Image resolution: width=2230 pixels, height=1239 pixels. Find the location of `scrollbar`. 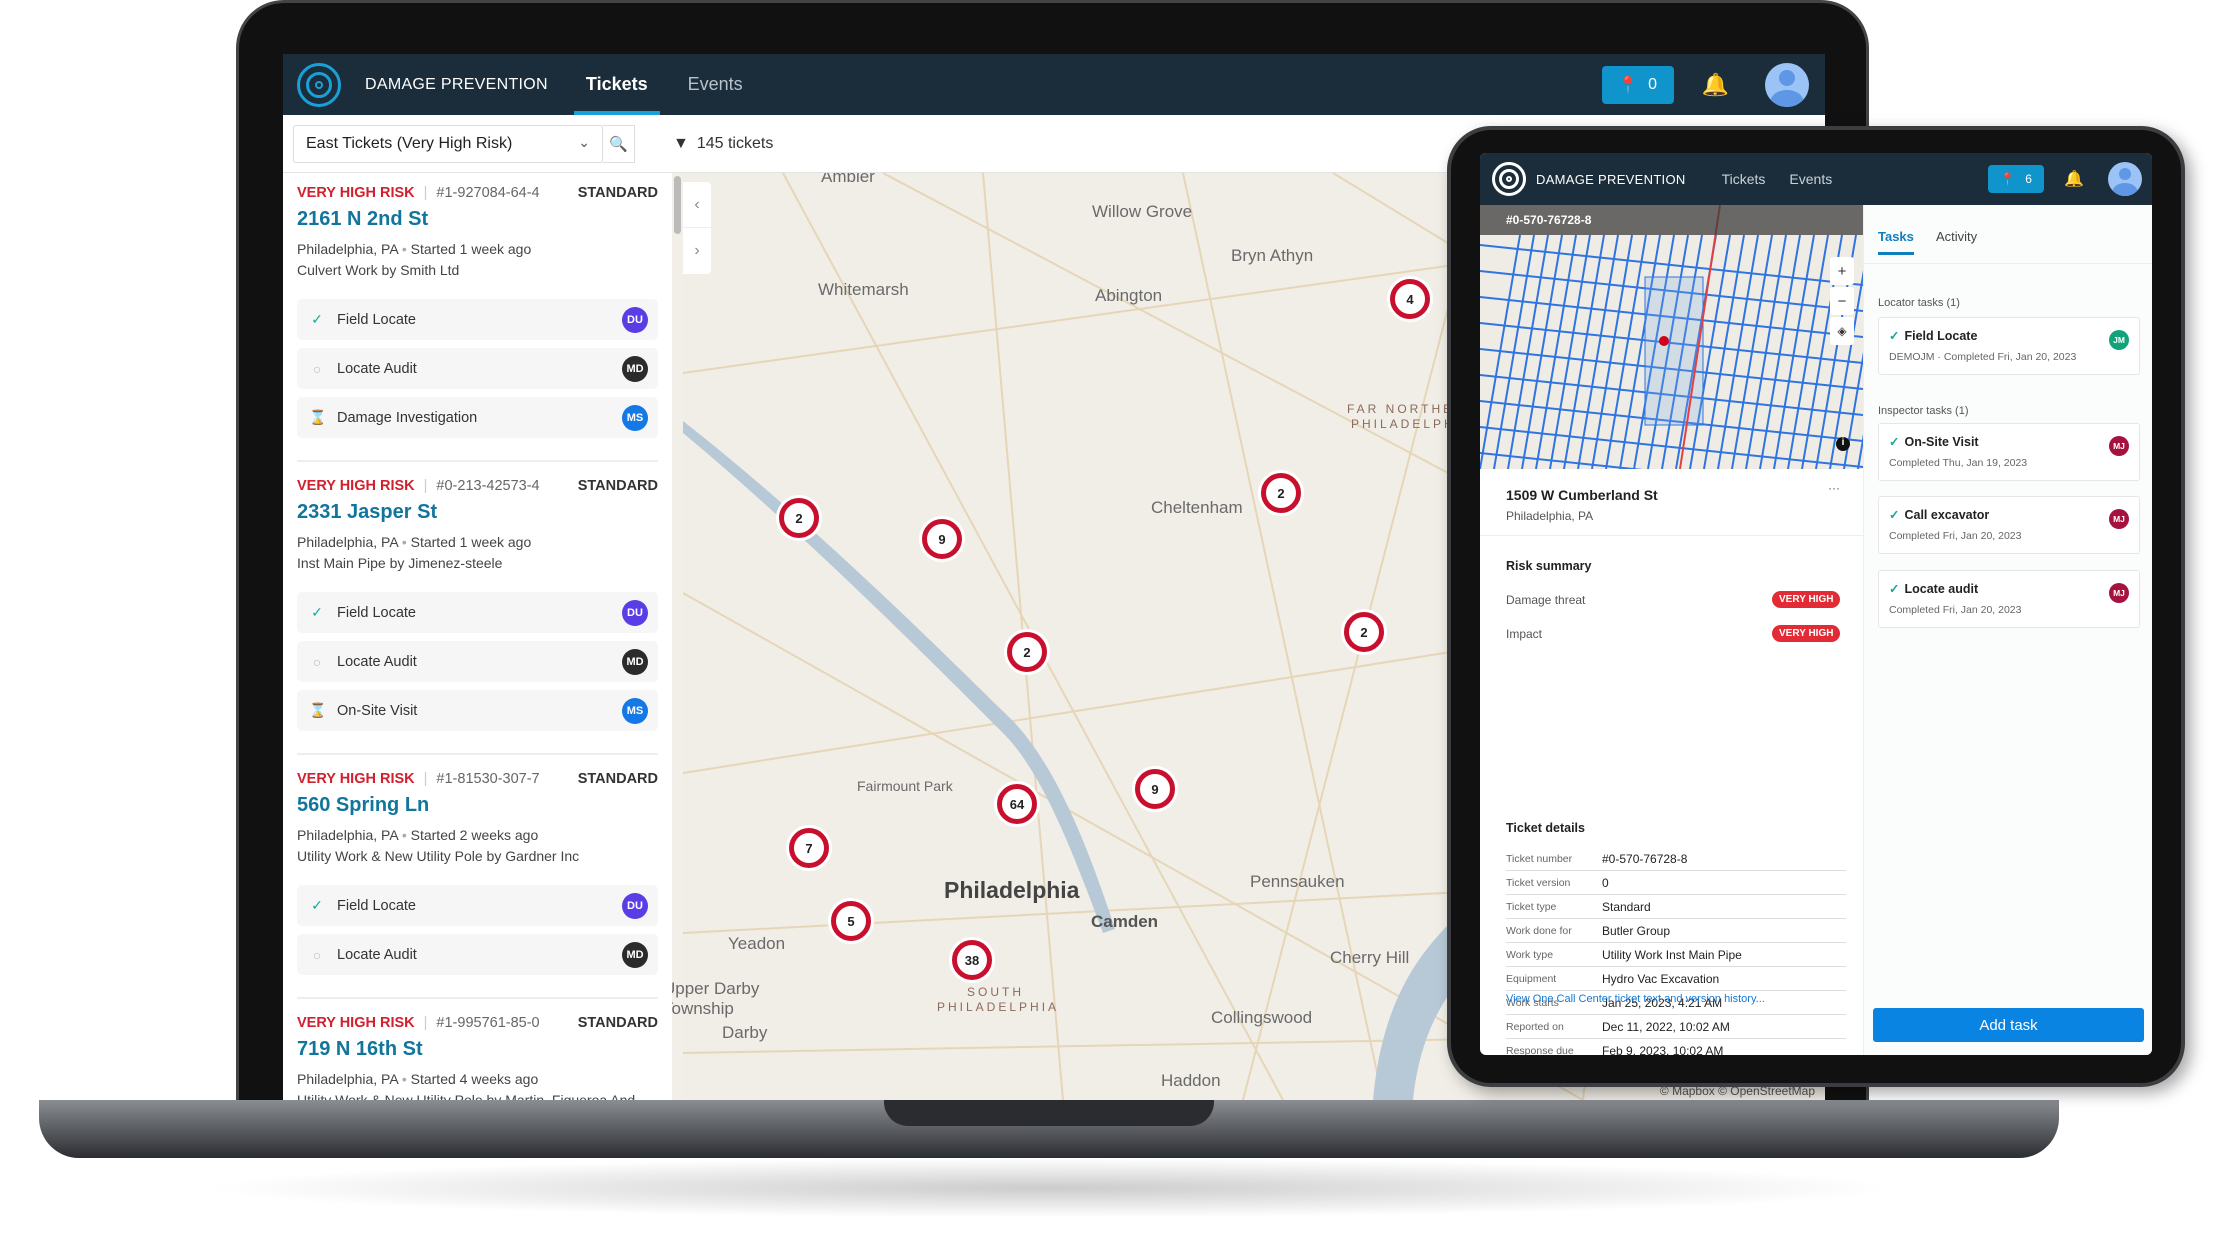

scrollbar is located at coordinates (677, 205).